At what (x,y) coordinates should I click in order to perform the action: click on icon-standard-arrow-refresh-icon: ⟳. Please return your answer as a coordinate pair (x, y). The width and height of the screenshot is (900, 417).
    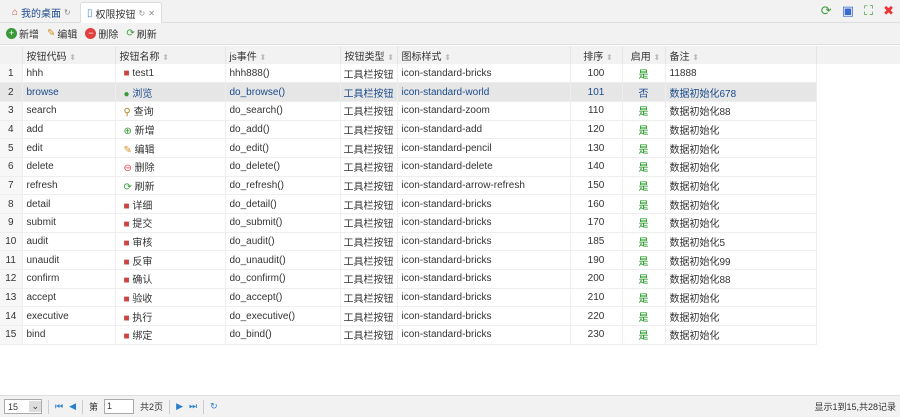
    Looking at the image, I should click on (127, 187).